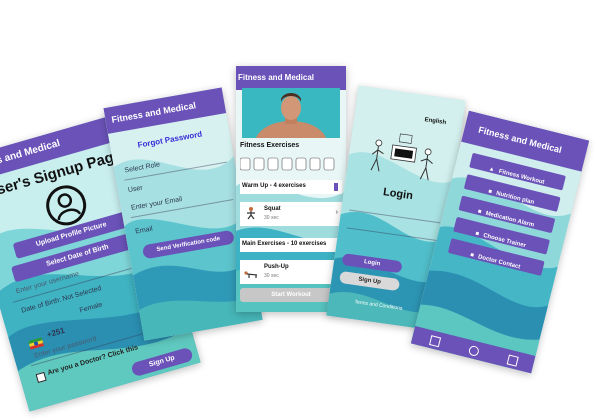 Image resolution: width=594 pixels, height=420 pixels. I want to click on main-label: Main Exercises - 10 exercises, so click(284, 244).